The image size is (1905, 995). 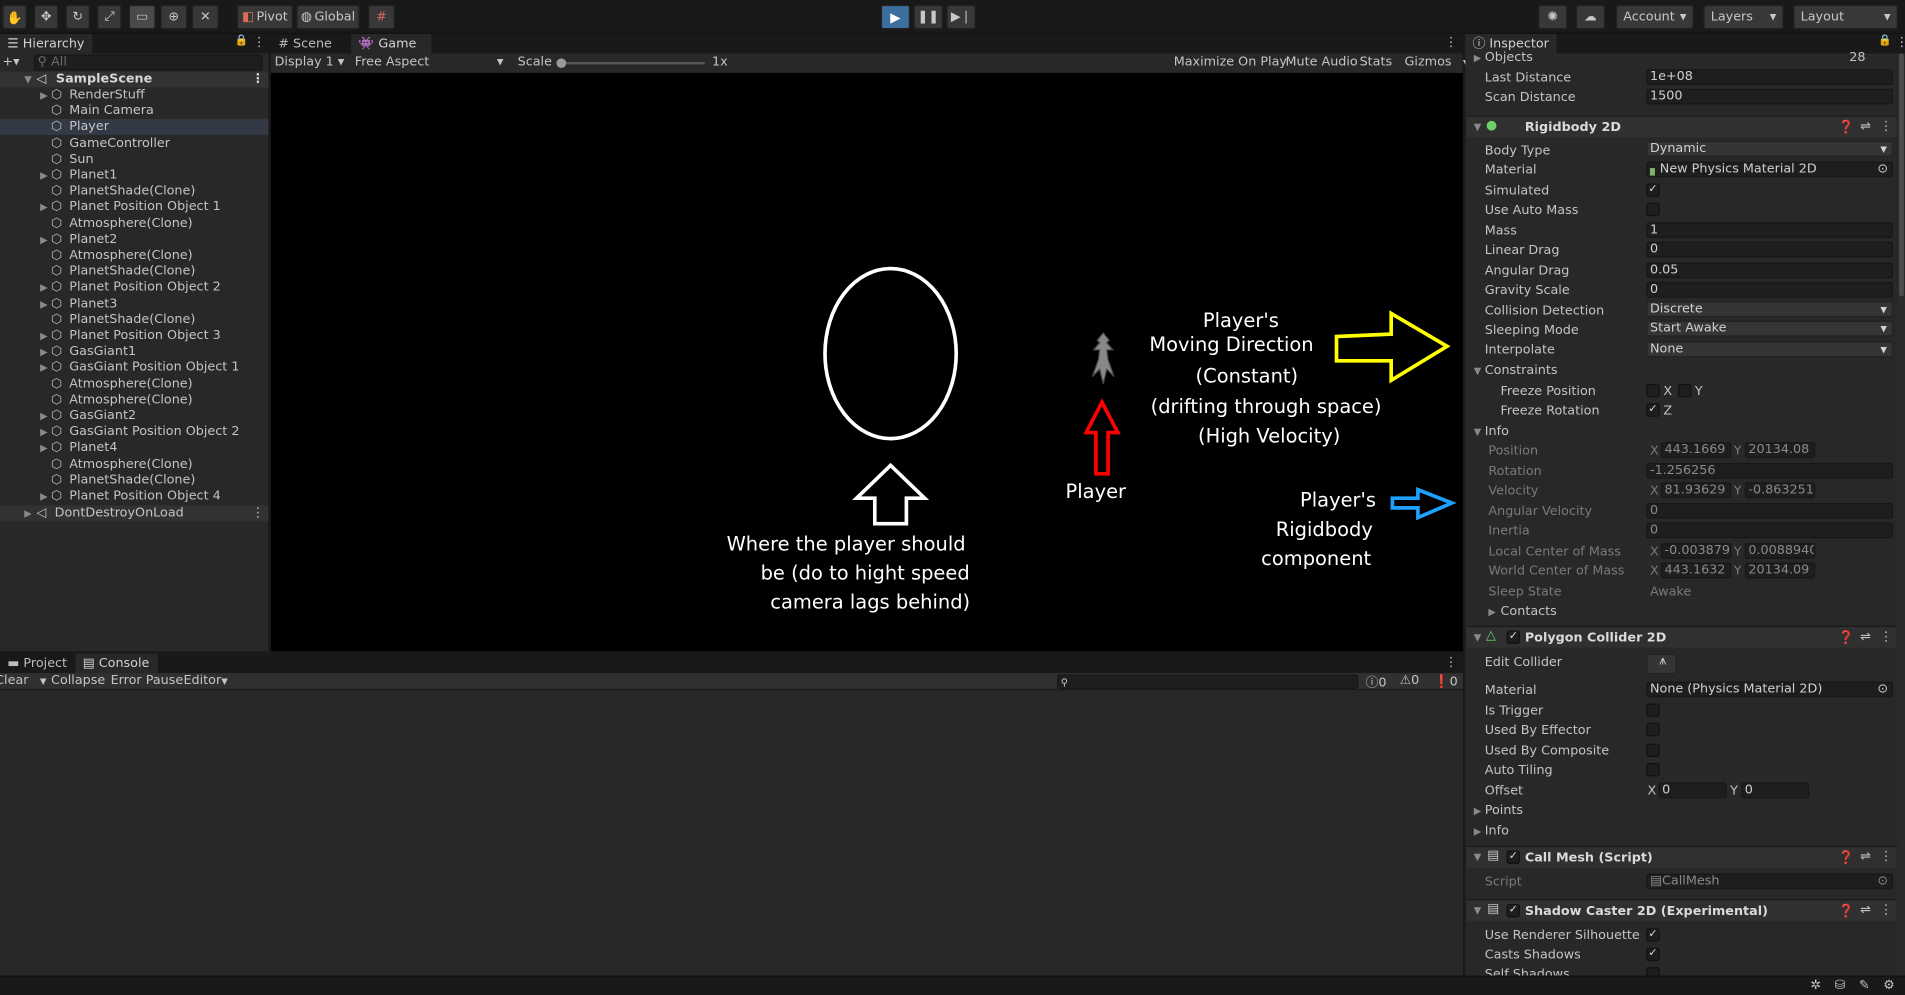 I want to click on stats-toggle: Stats, so click(x=1376, y=62).